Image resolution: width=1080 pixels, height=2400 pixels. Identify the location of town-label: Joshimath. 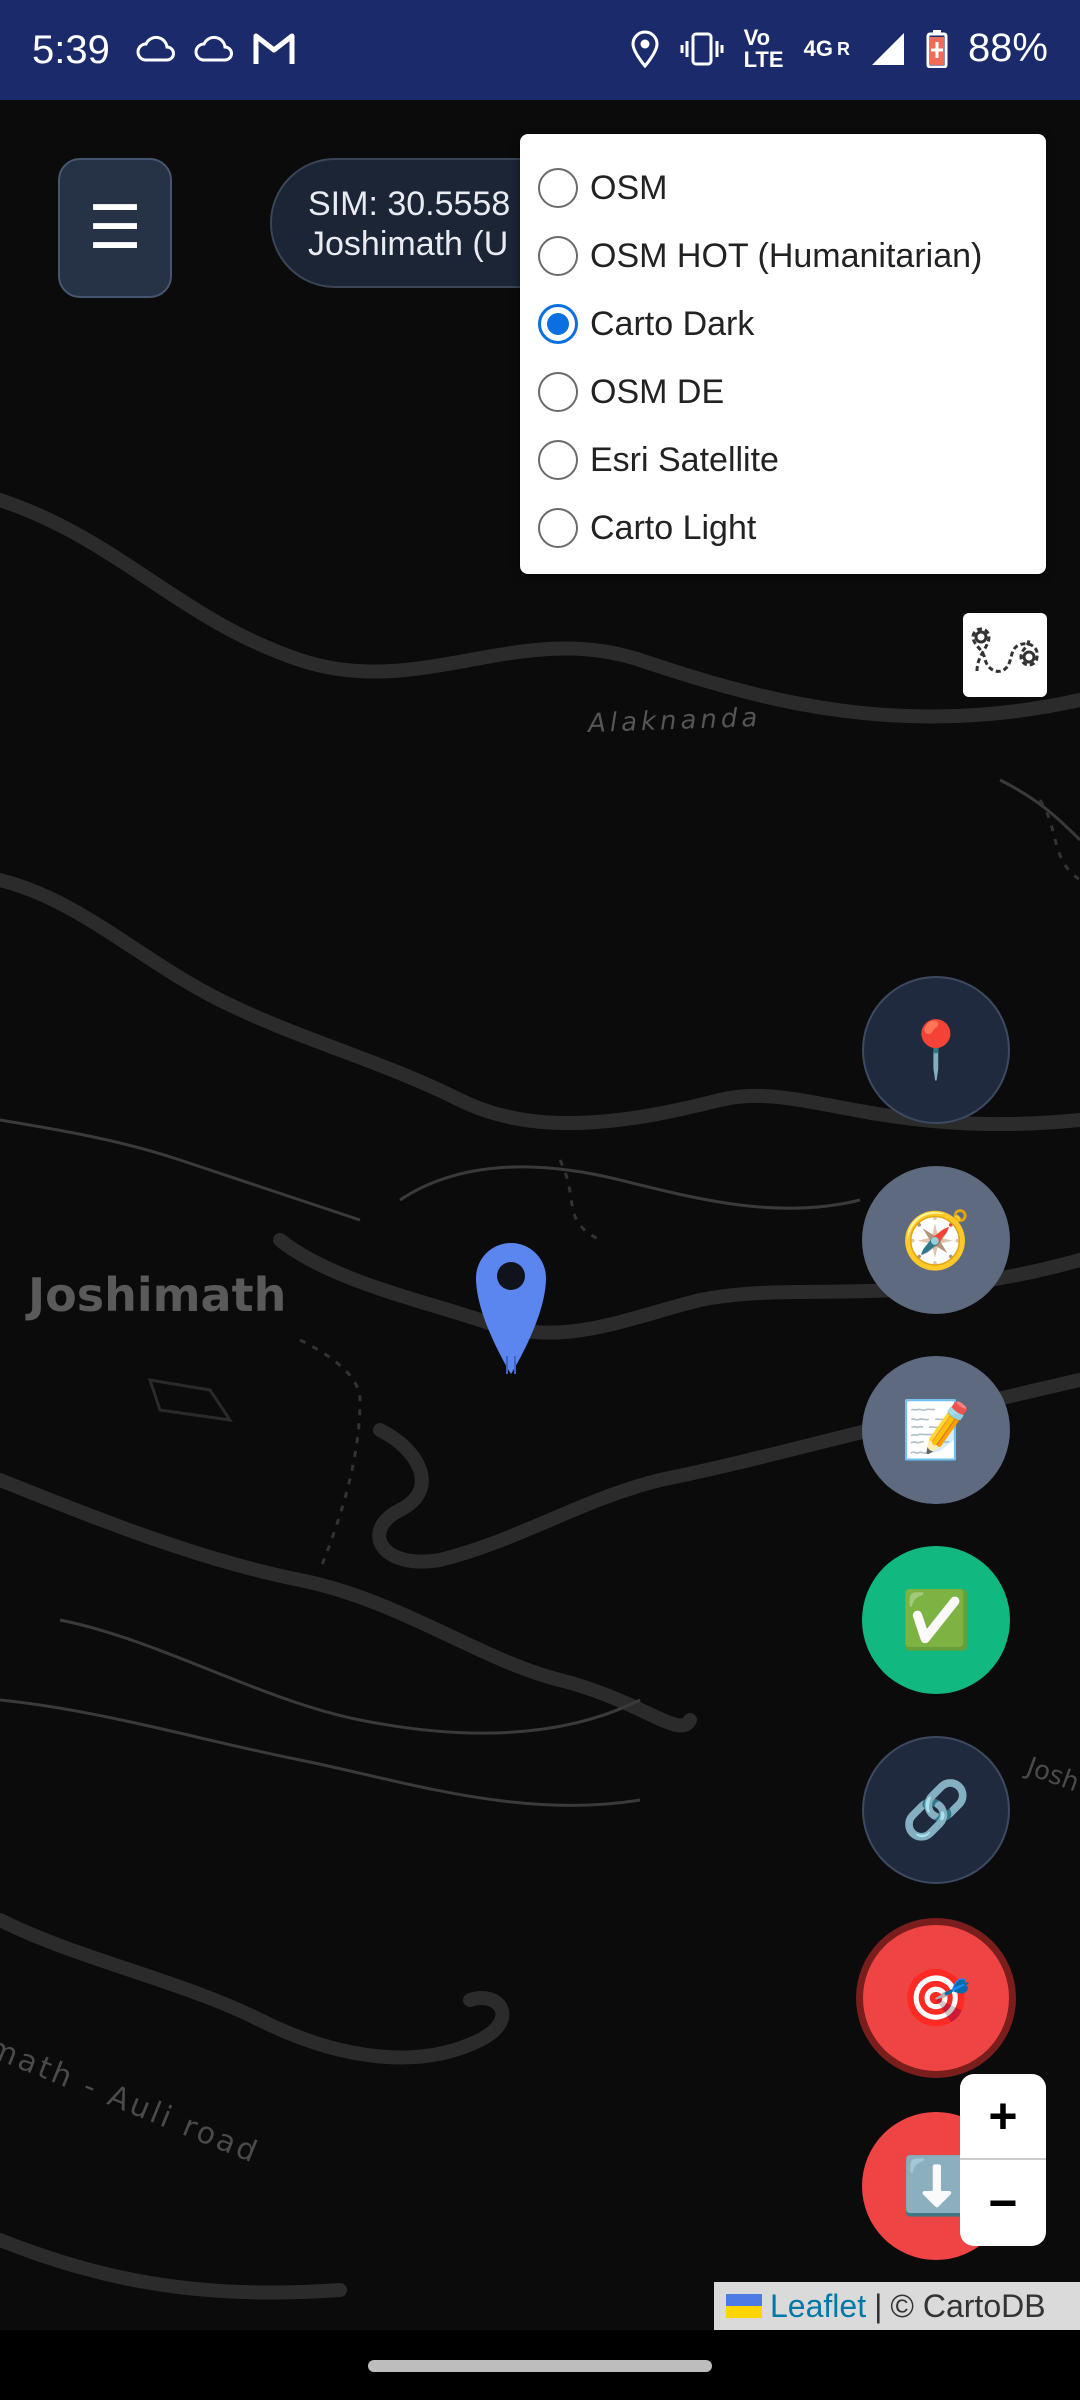
(157, 1295).